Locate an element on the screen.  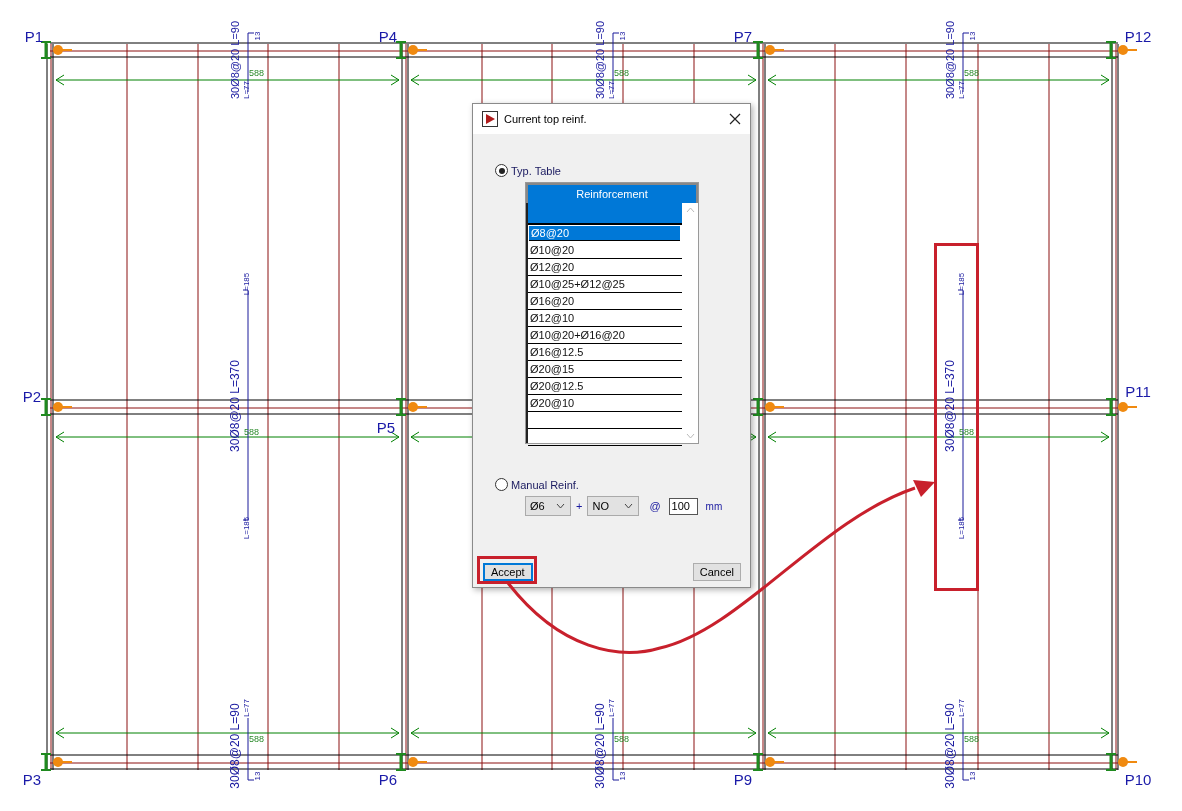
pillar-label: P2 is located at coordinates (32, 396).